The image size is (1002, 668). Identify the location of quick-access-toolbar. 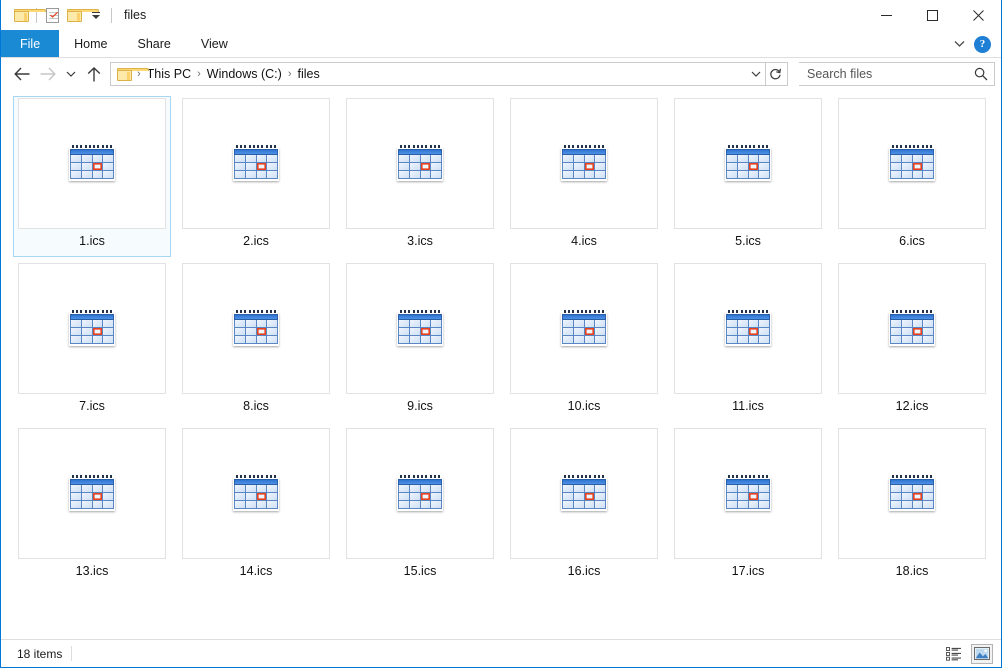
(58, 15).